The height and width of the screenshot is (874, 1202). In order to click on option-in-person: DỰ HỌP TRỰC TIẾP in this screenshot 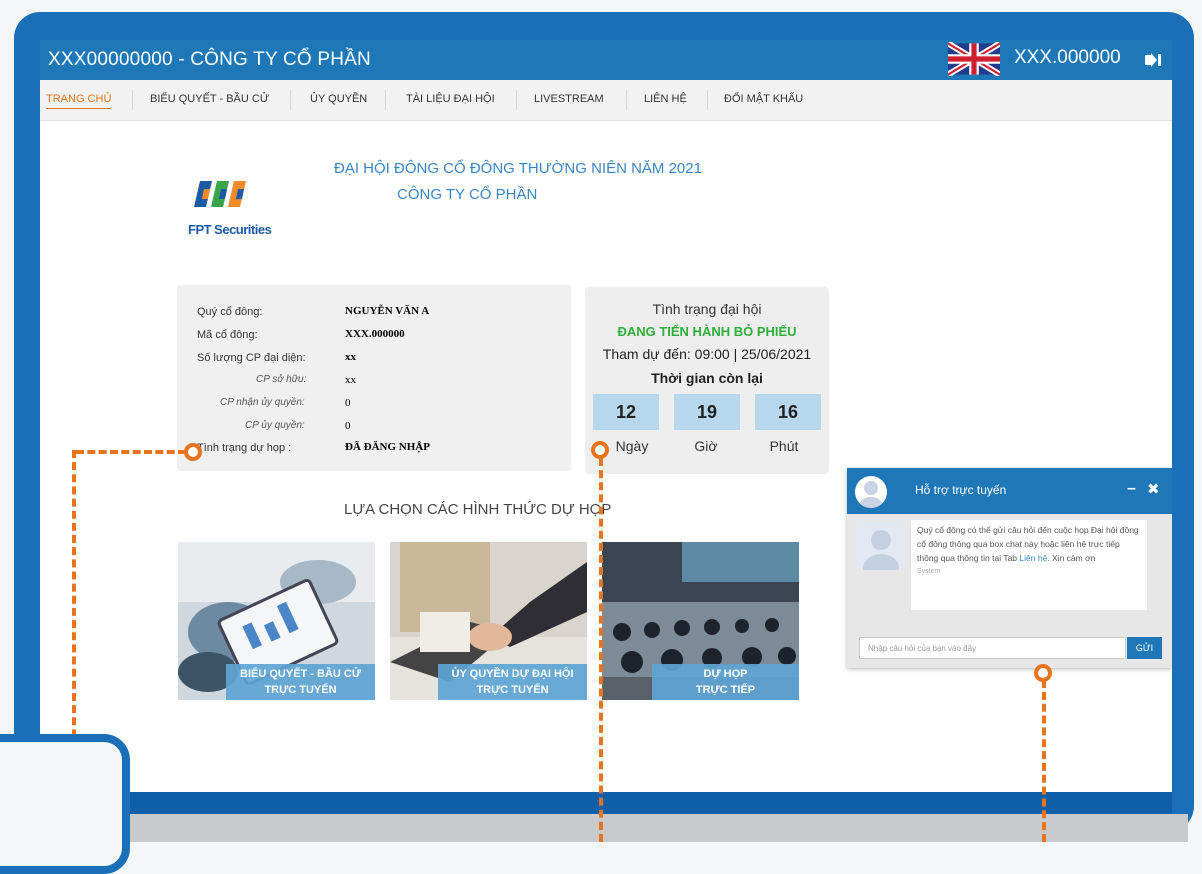, I will do `click(700, 621)`.